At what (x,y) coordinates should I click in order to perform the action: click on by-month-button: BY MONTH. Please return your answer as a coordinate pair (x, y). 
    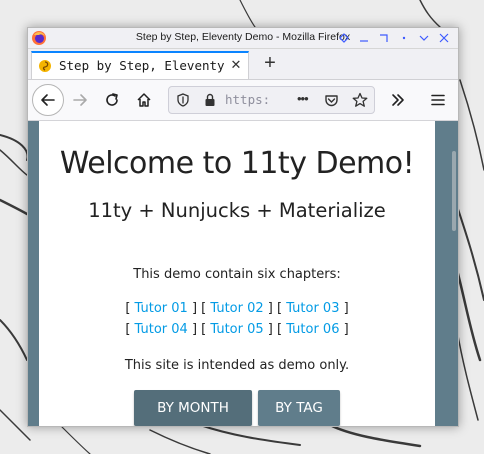
    Looking at the image, I should click on (193, 408).